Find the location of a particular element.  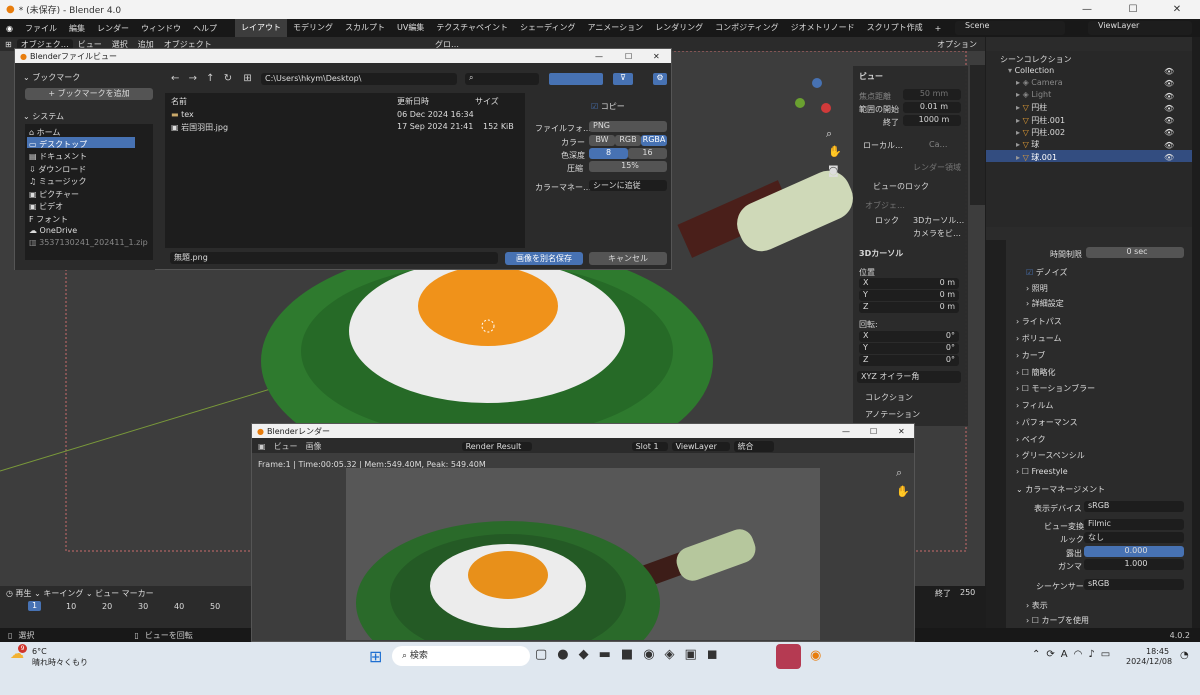

search-input: ⌕ 検索 is located at coordinates (461, 656).